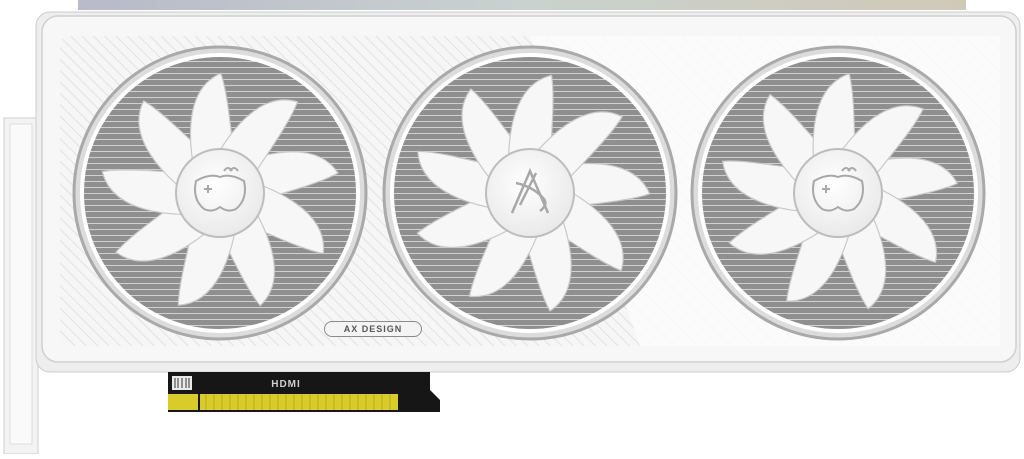 The image size is (1024, 459). Describe the element at coordinates (286, 384) in the screenshot. I see `hdmi-label: HDMI` at that location.